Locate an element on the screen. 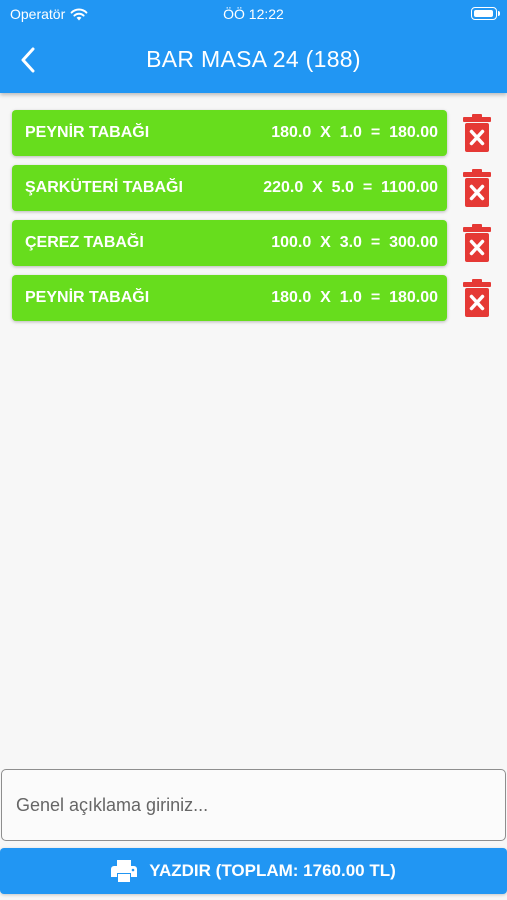 The height and width of the screenshot is (900, 507). note-field-container is located at coordinates (253, 805).